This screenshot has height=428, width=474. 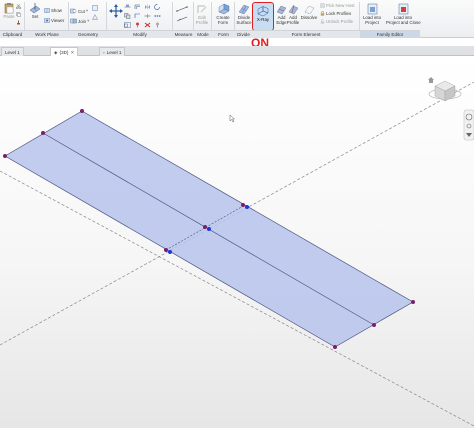 I want to click on rotate-icon, so click(x=157, y=7).